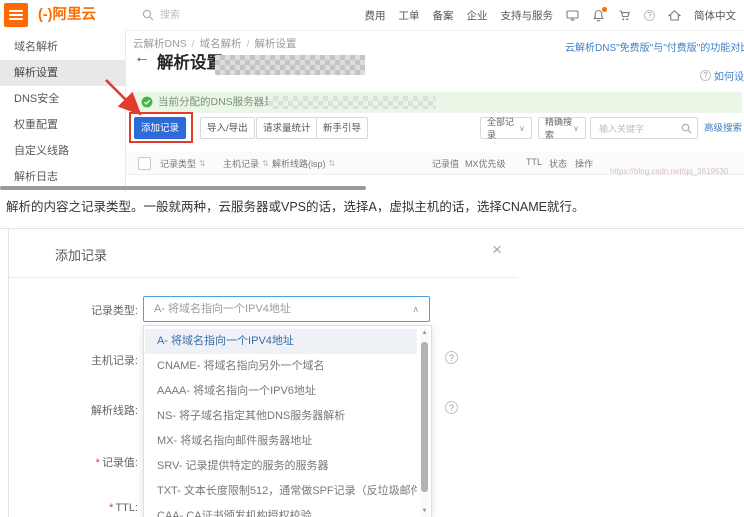  What do you see at coordinates (424, 417) in the screenshot?
I see `scrollbar-thumb` at bounding box center [424, 417].